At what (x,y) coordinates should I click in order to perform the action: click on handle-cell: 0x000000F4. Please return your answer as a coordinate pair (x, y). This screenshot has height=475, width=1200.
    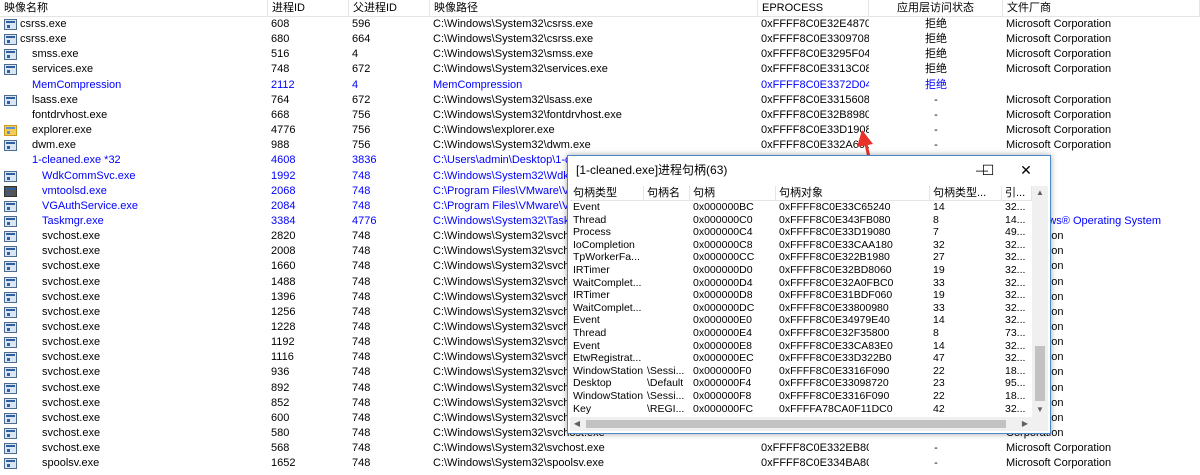
    Looking at the image, I should click on (722, 383).